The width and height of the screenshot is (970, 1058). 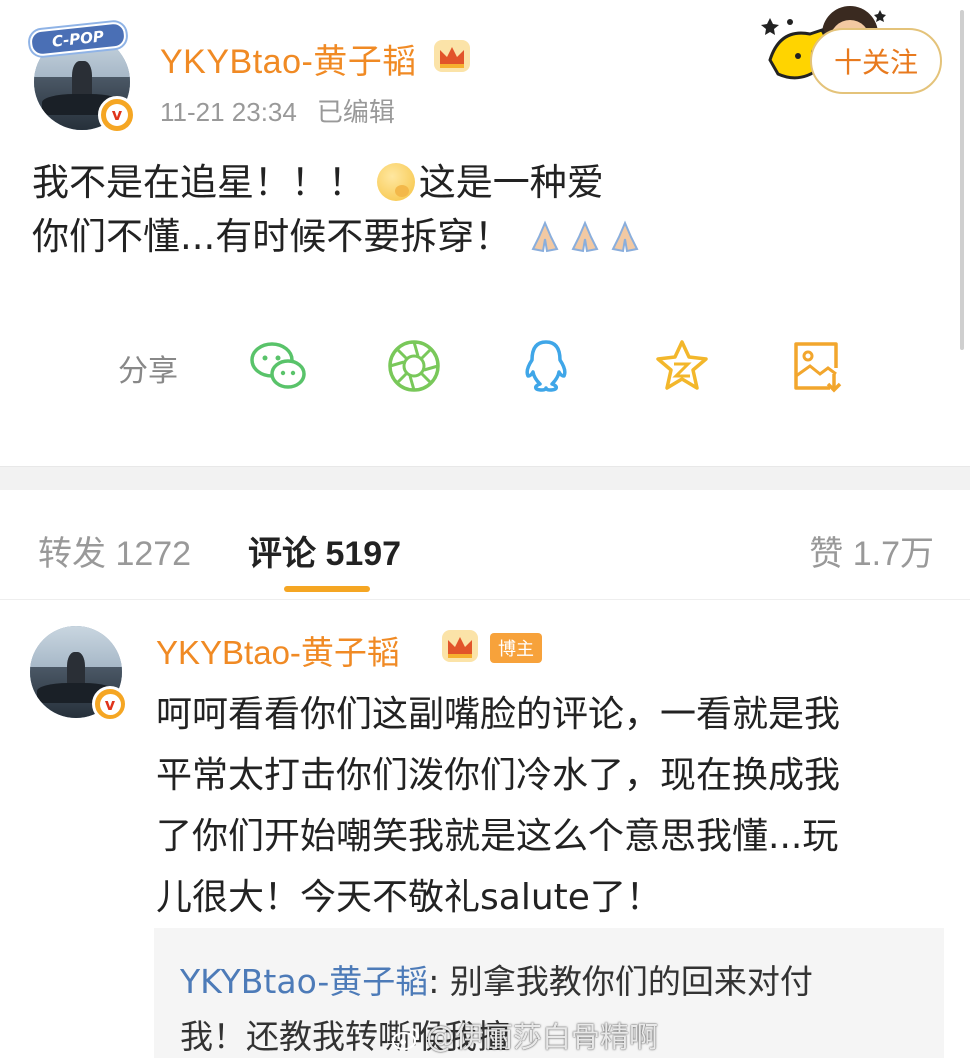 I want to click on comment-line: 平常太打击你们泼你们冷水了，现在换成我, so click(x=498, y=775).